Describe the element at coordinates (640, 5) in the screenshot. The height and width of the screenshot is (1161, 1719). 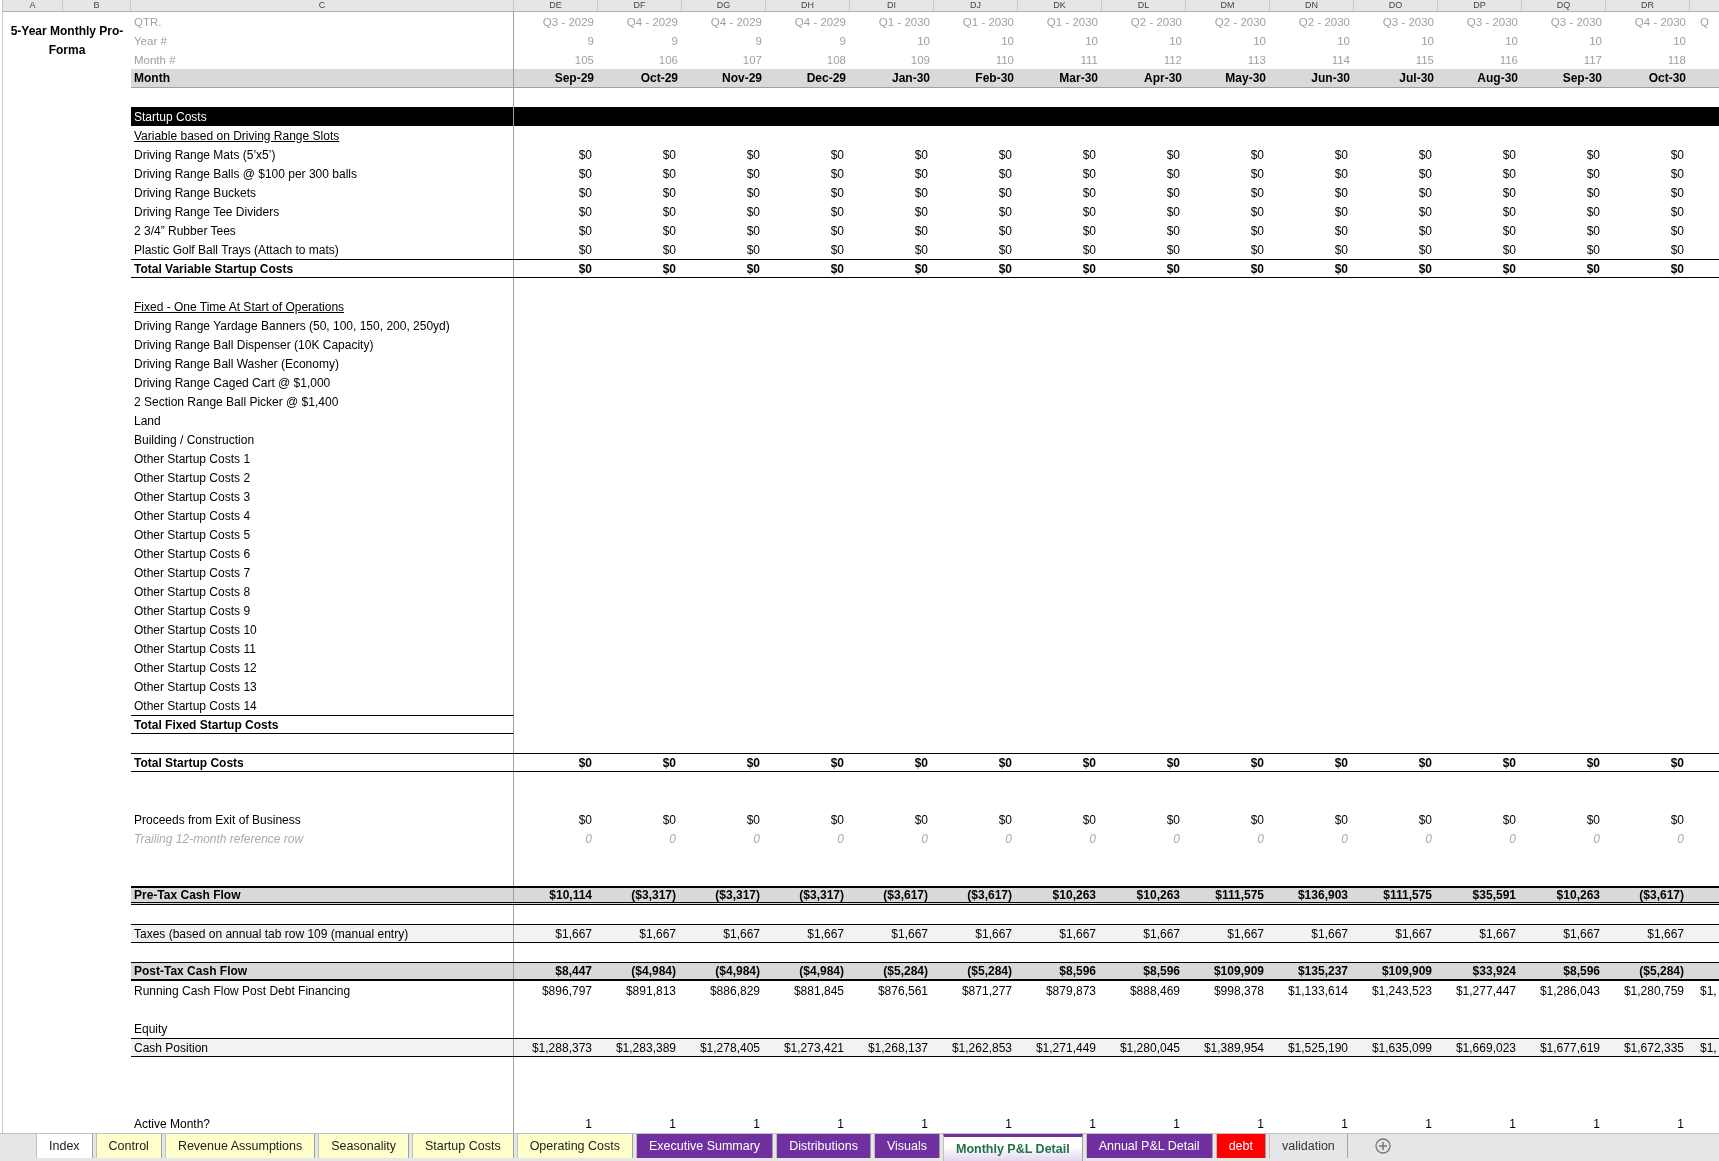
I see `column-header: DF` at that location.